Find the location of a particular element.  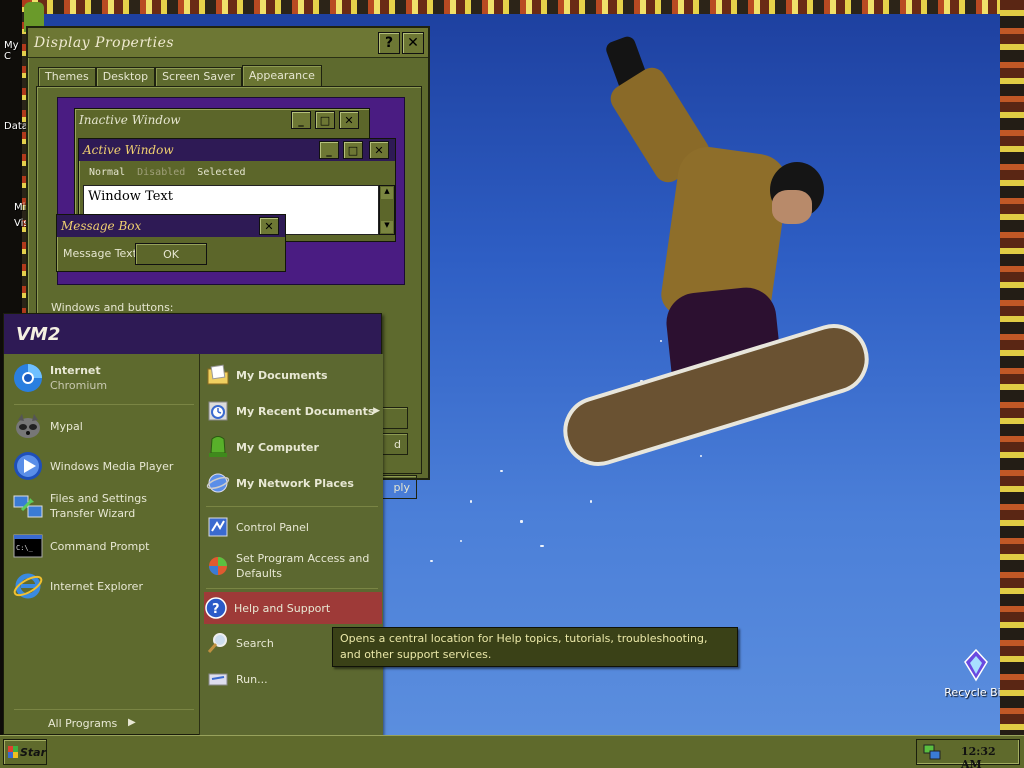

svg-text: C:\_ is located at coordinates (25, 548).